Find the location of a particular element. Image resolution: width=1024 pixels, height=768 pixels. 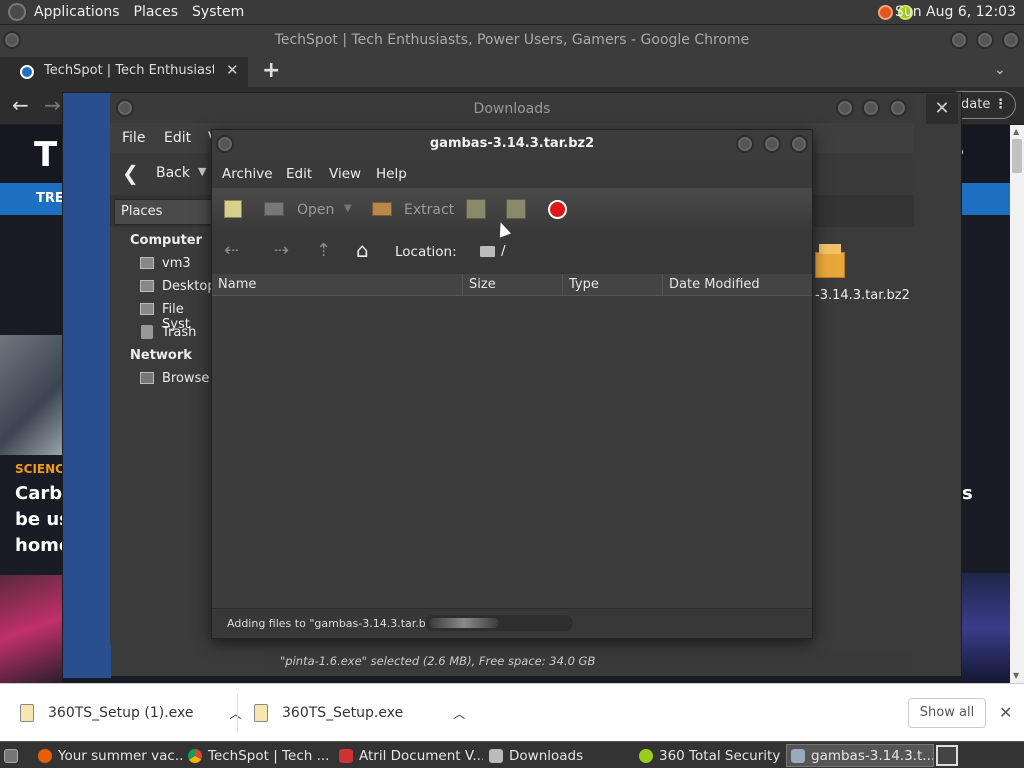

archive-file-label: -3.14.3.tar.bz2 is located at coordinates (862, 295).